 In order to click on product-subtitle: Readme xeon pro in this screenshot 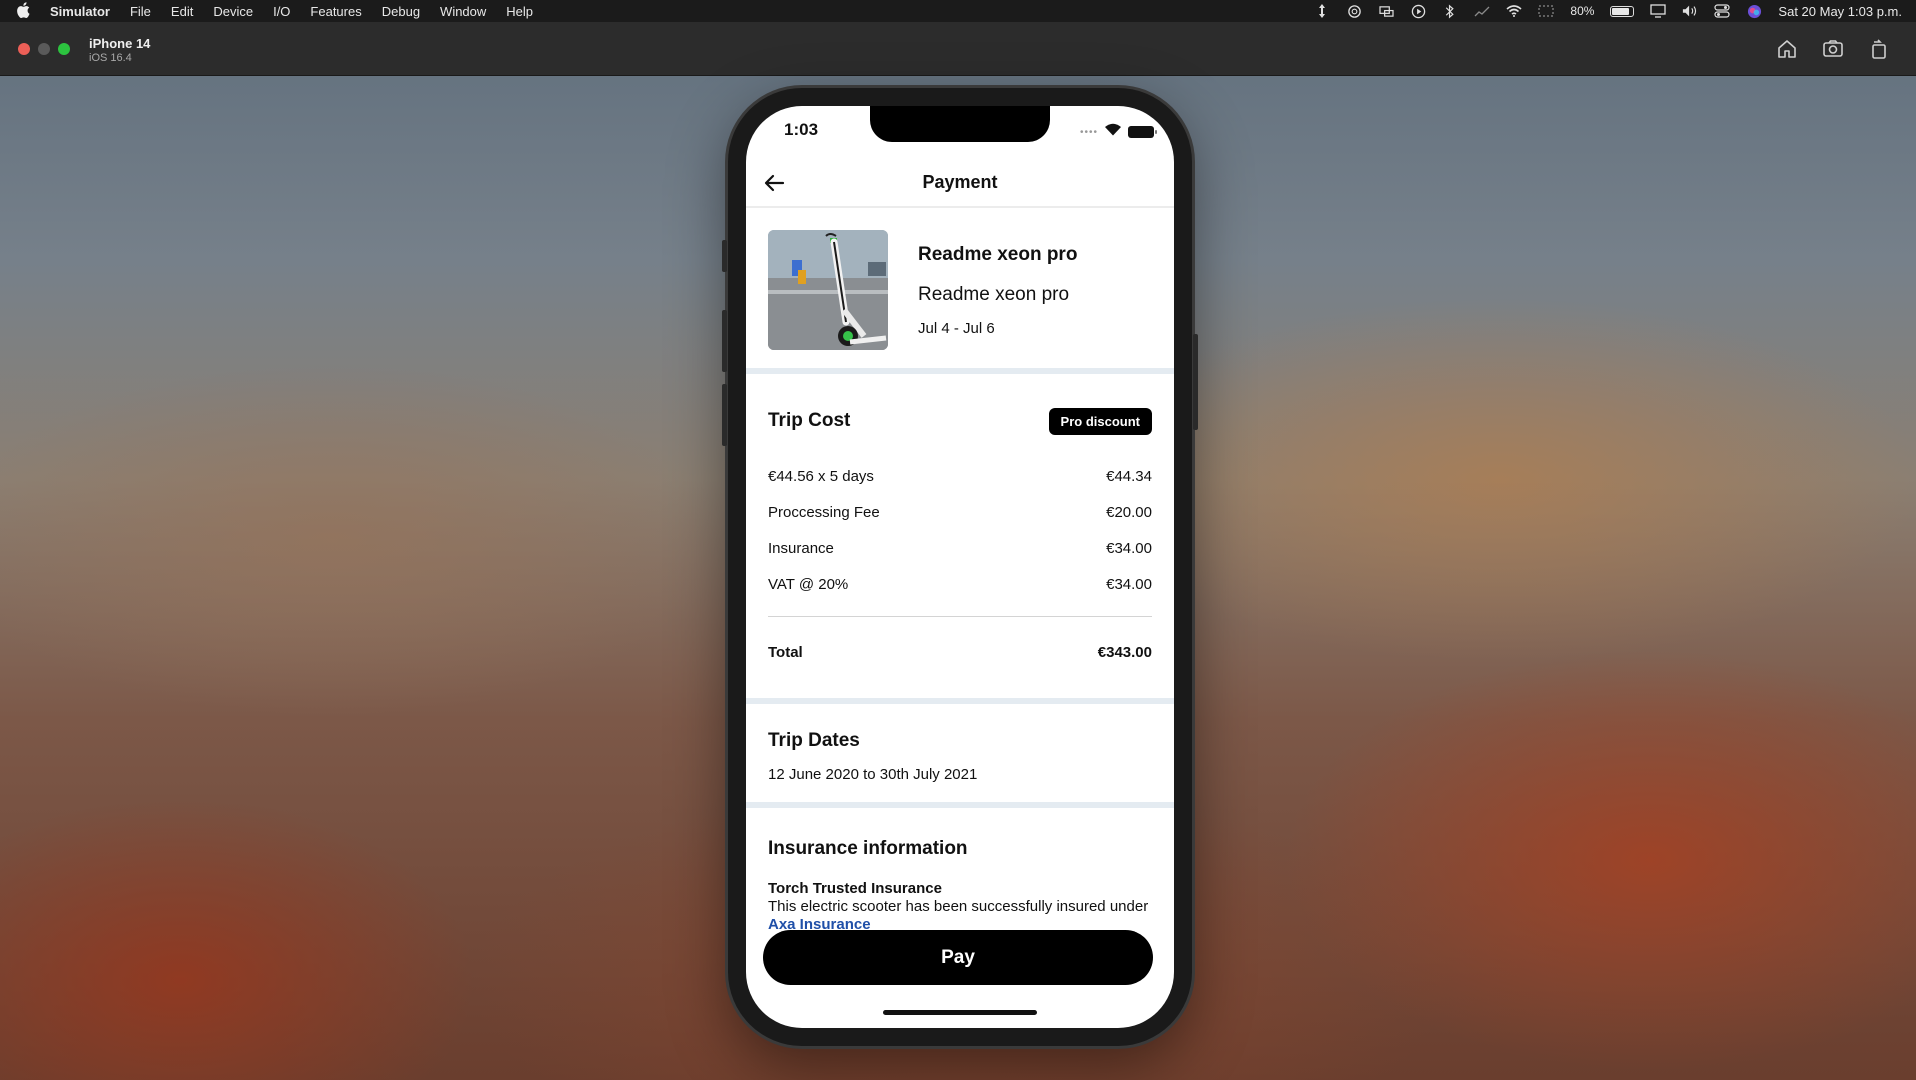, I will do `click(994, 294)`.